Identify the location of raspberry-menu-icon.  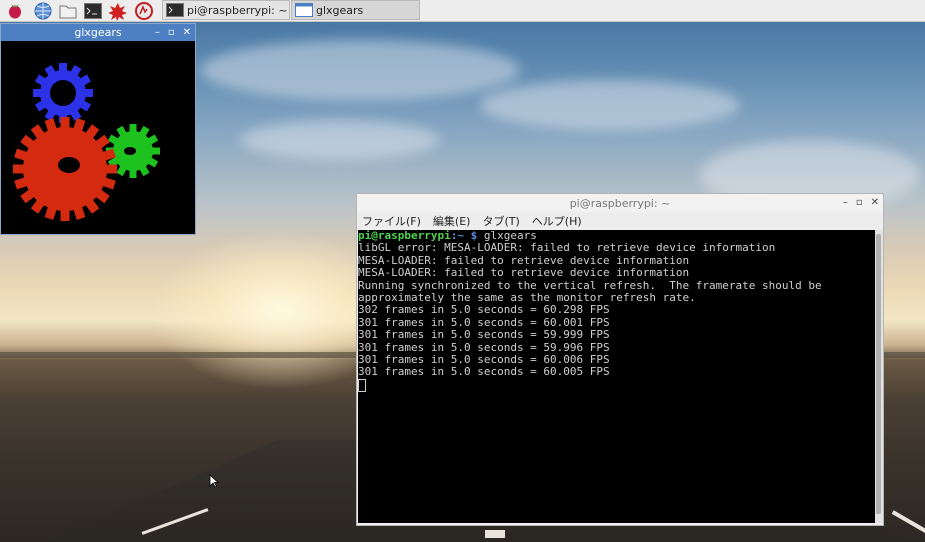
(14, 10).